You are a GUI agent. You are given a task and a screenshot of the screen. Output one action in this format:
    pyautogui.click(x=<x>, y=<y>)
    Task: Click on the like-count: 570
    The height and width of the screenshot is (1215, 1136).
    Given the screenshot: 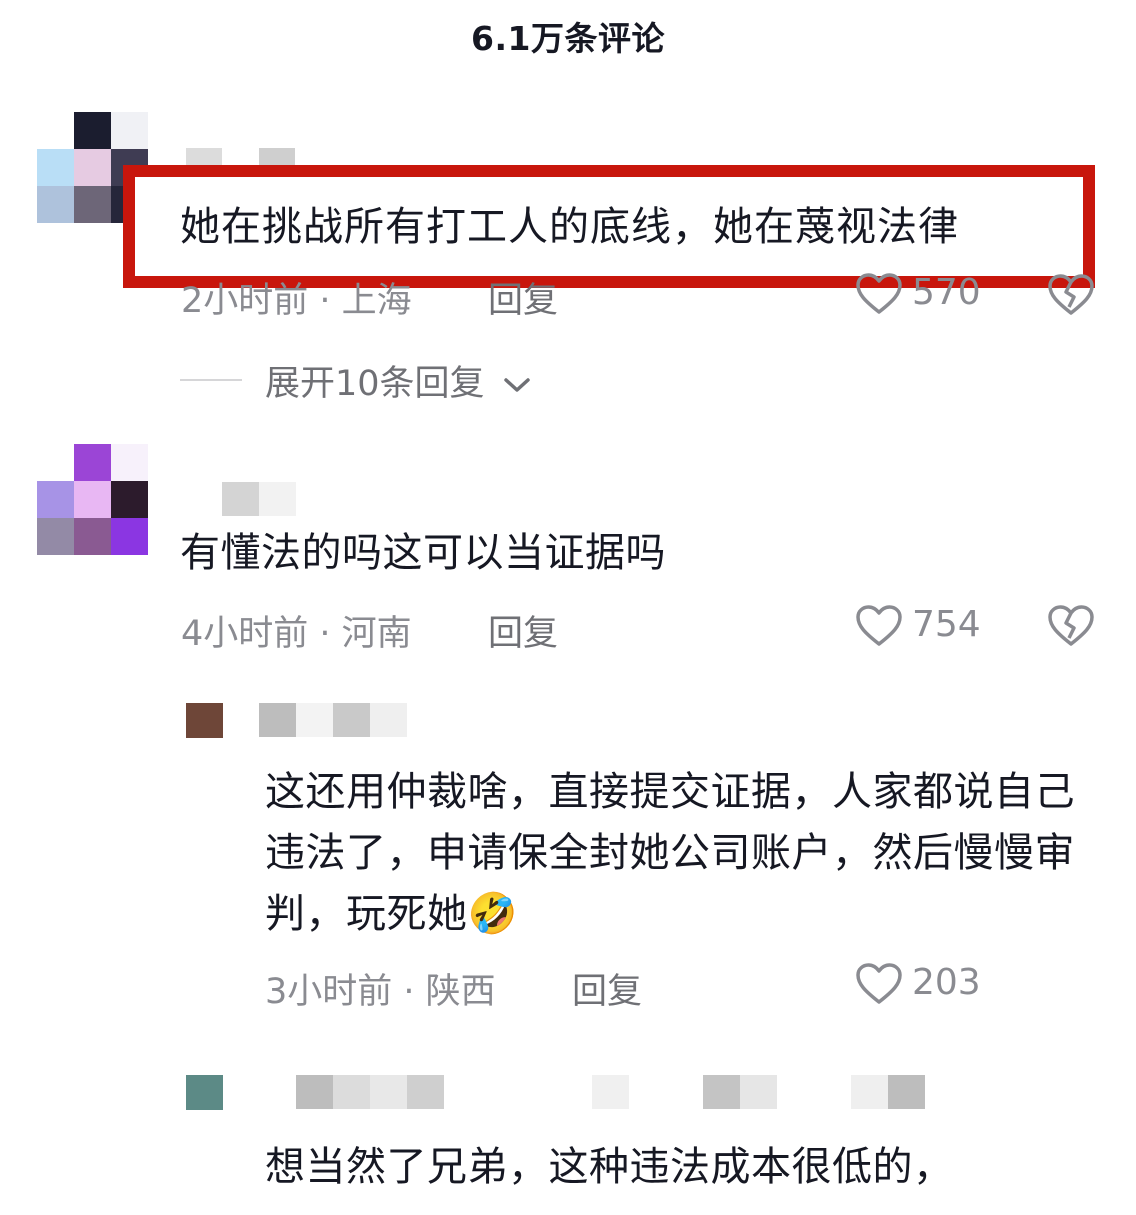 What is the action you would take?
    pyautogui.click(x=946, y=292)
    